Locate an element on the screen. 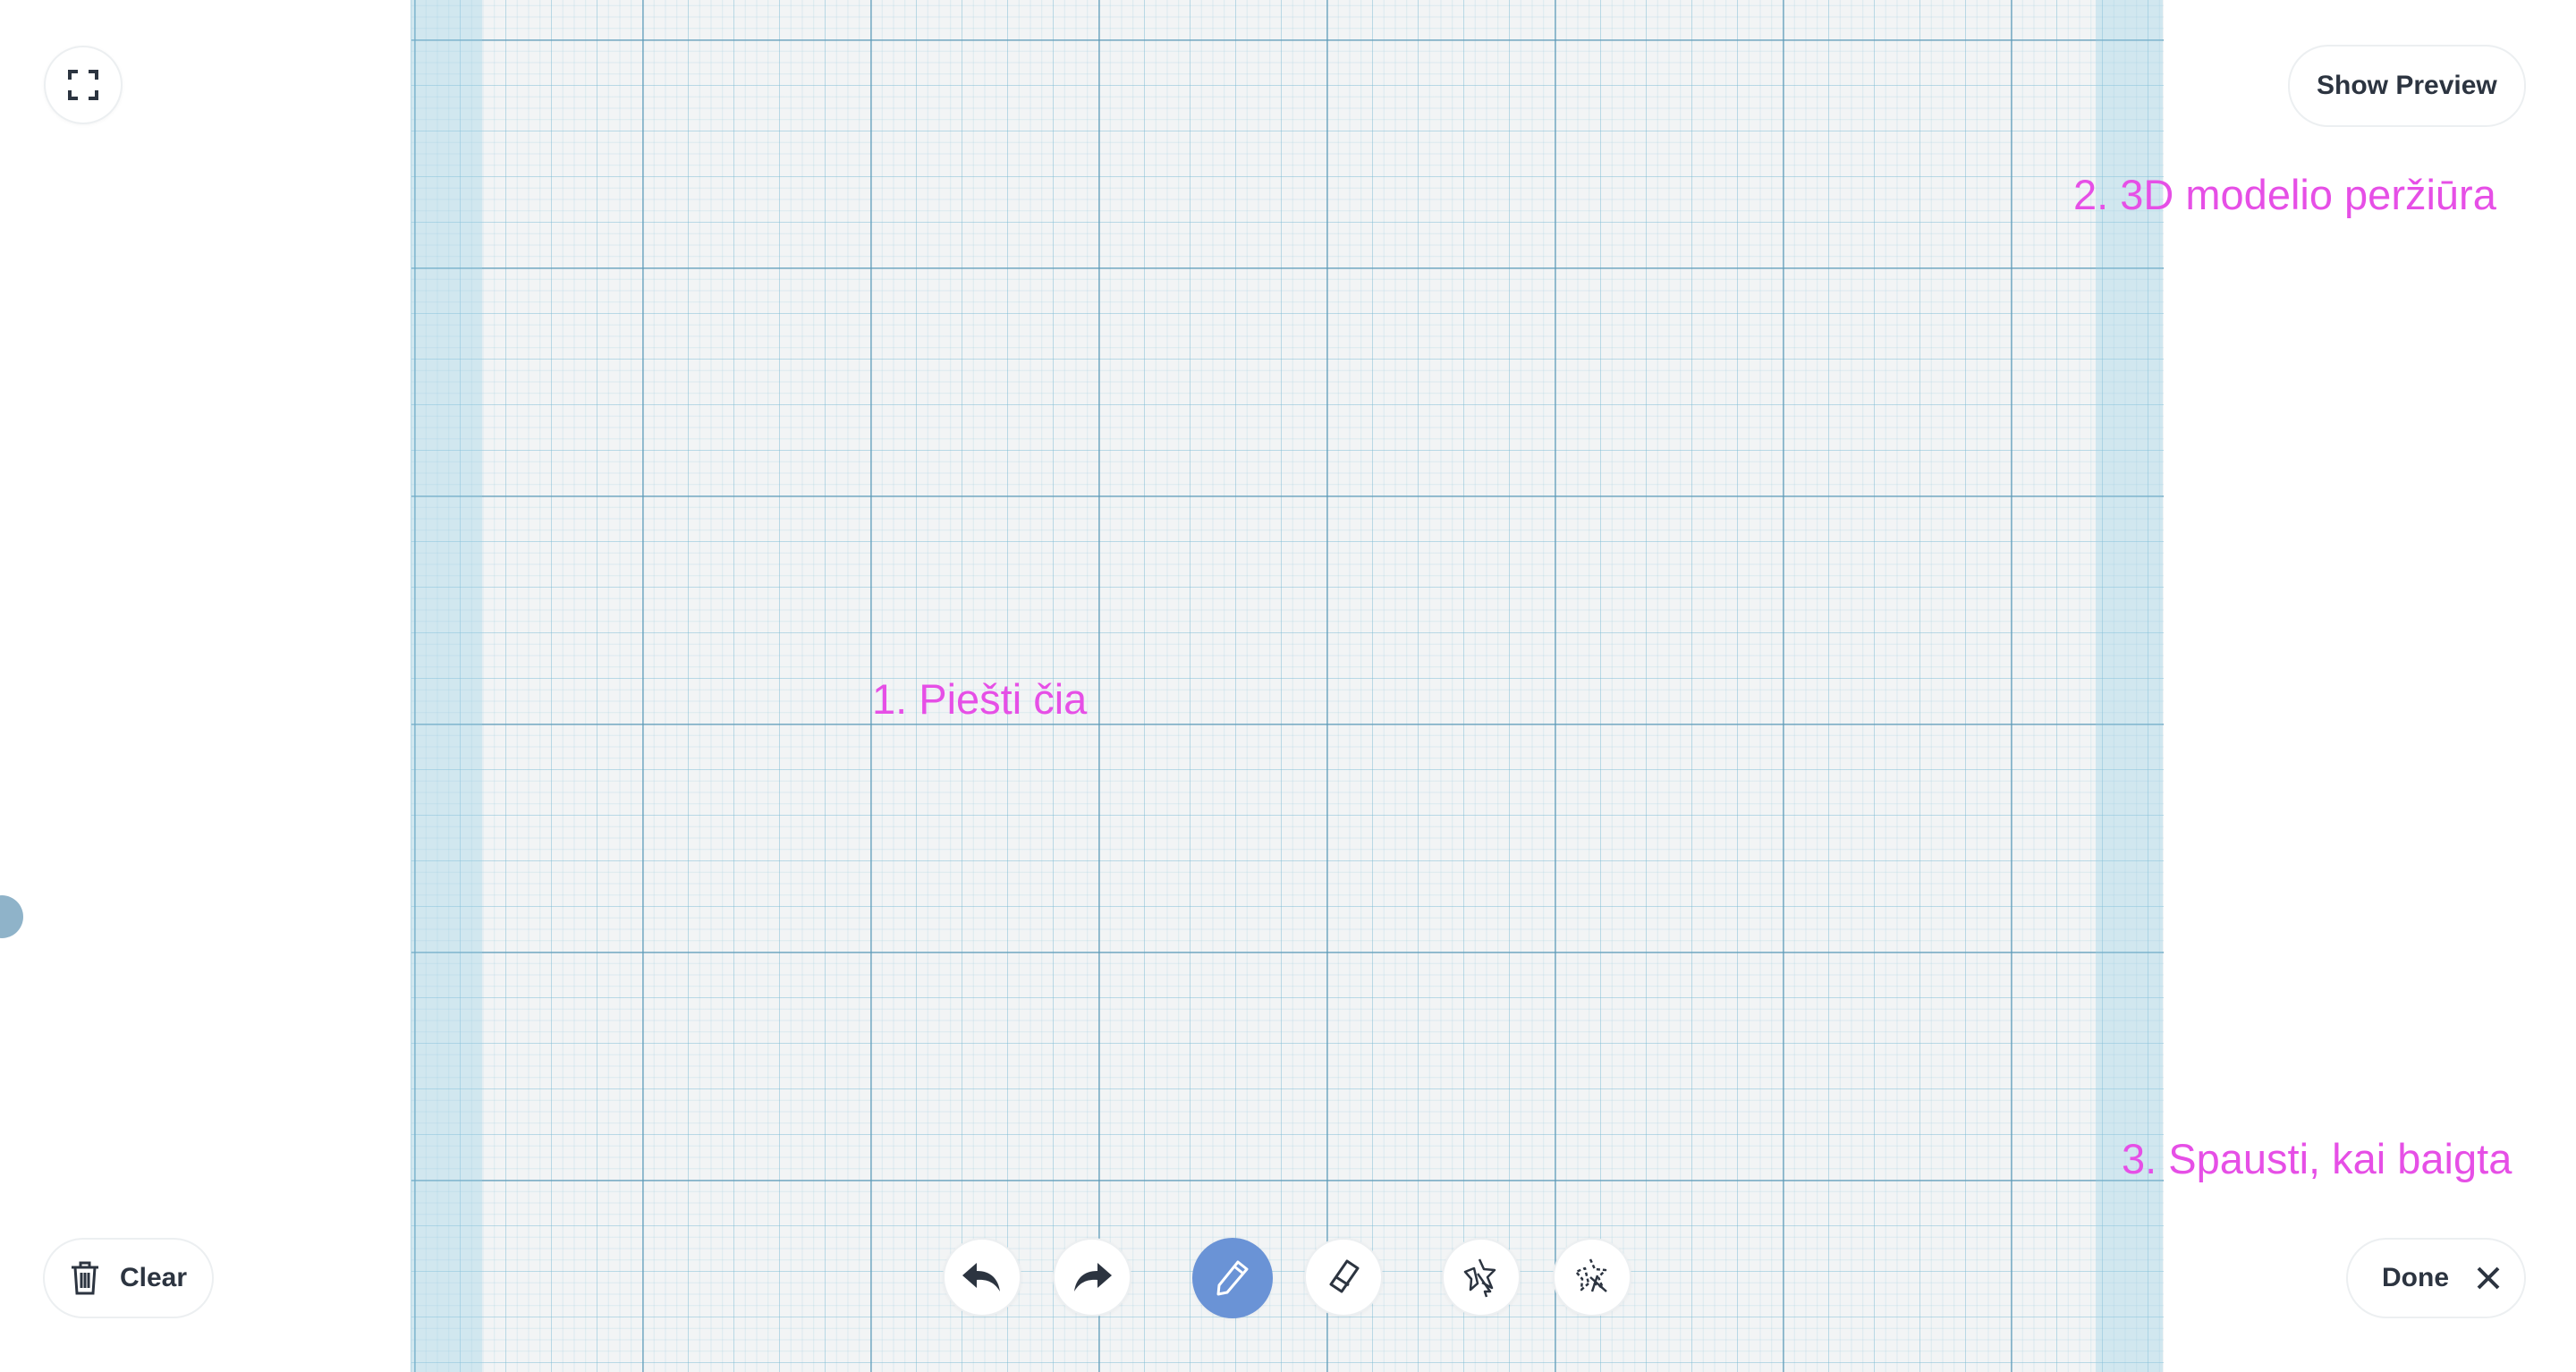 This screenshot has height=1372, width=2576. clear-button: Clear is located at coordinates (129, 1278).